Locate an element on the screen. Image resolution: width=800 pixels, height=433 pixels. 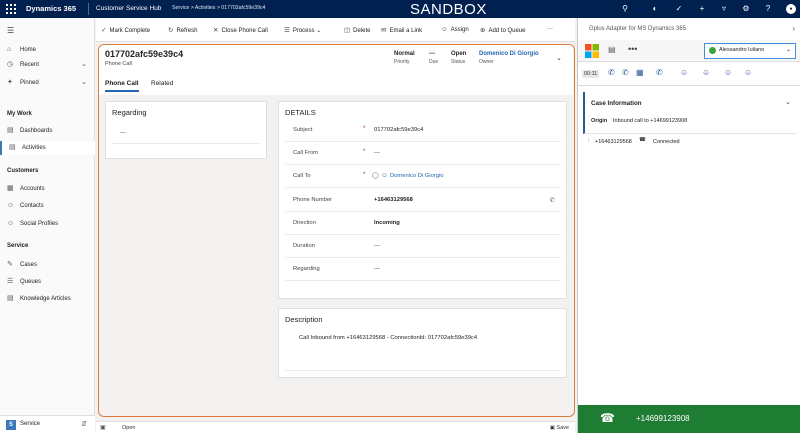
plus-icon: + is located at coordinates (702, 9).